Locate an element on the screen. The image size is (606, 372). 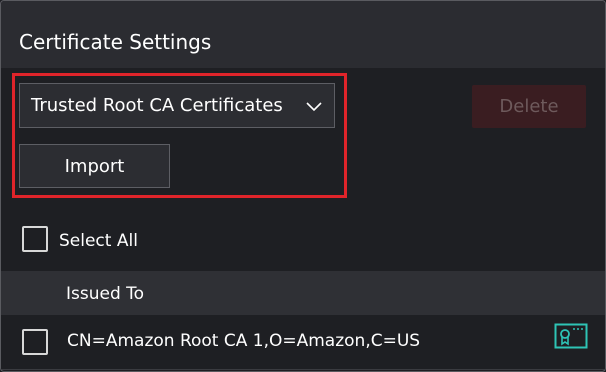
certificate-store-dropdown: Trusted Root CA Certificates is located at coordinates (177, 105).